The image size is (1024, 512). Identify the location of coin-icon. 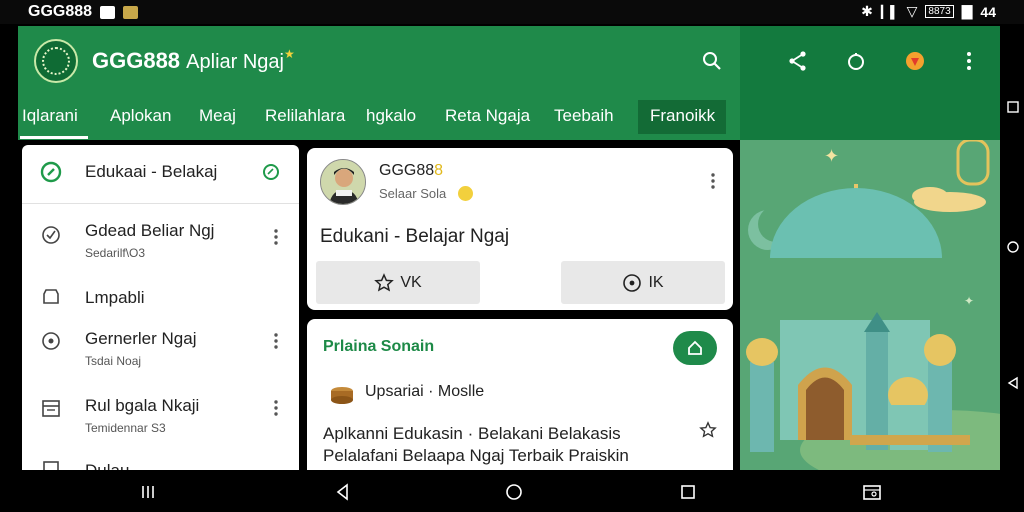
(465, 193).